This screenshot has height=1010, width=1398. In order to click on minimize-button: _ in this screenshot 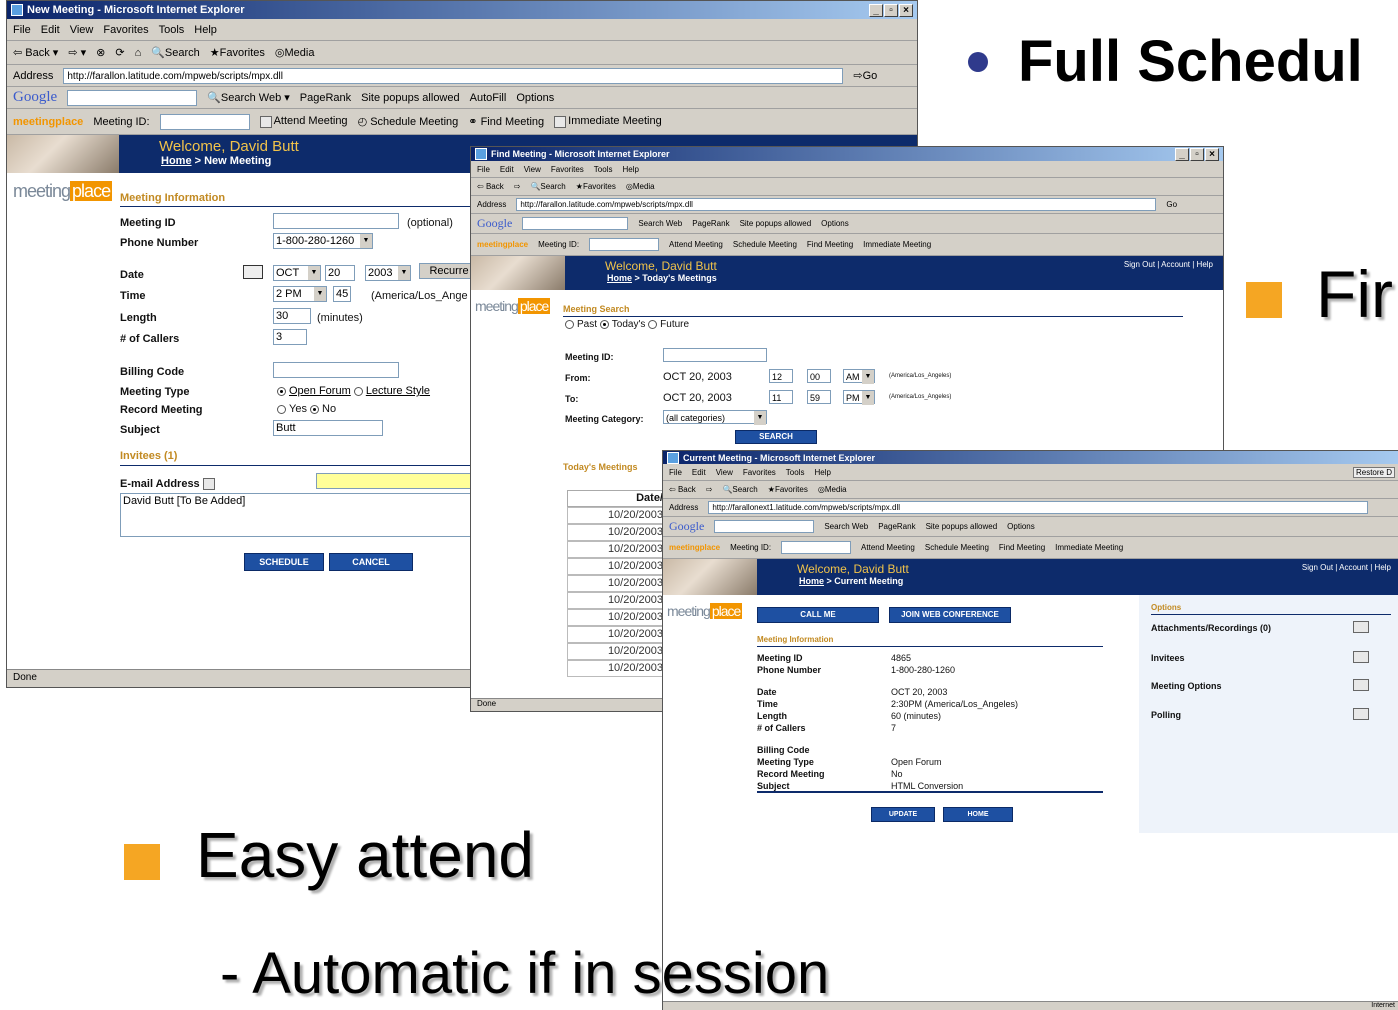, I will do `click(1182, 154)`.